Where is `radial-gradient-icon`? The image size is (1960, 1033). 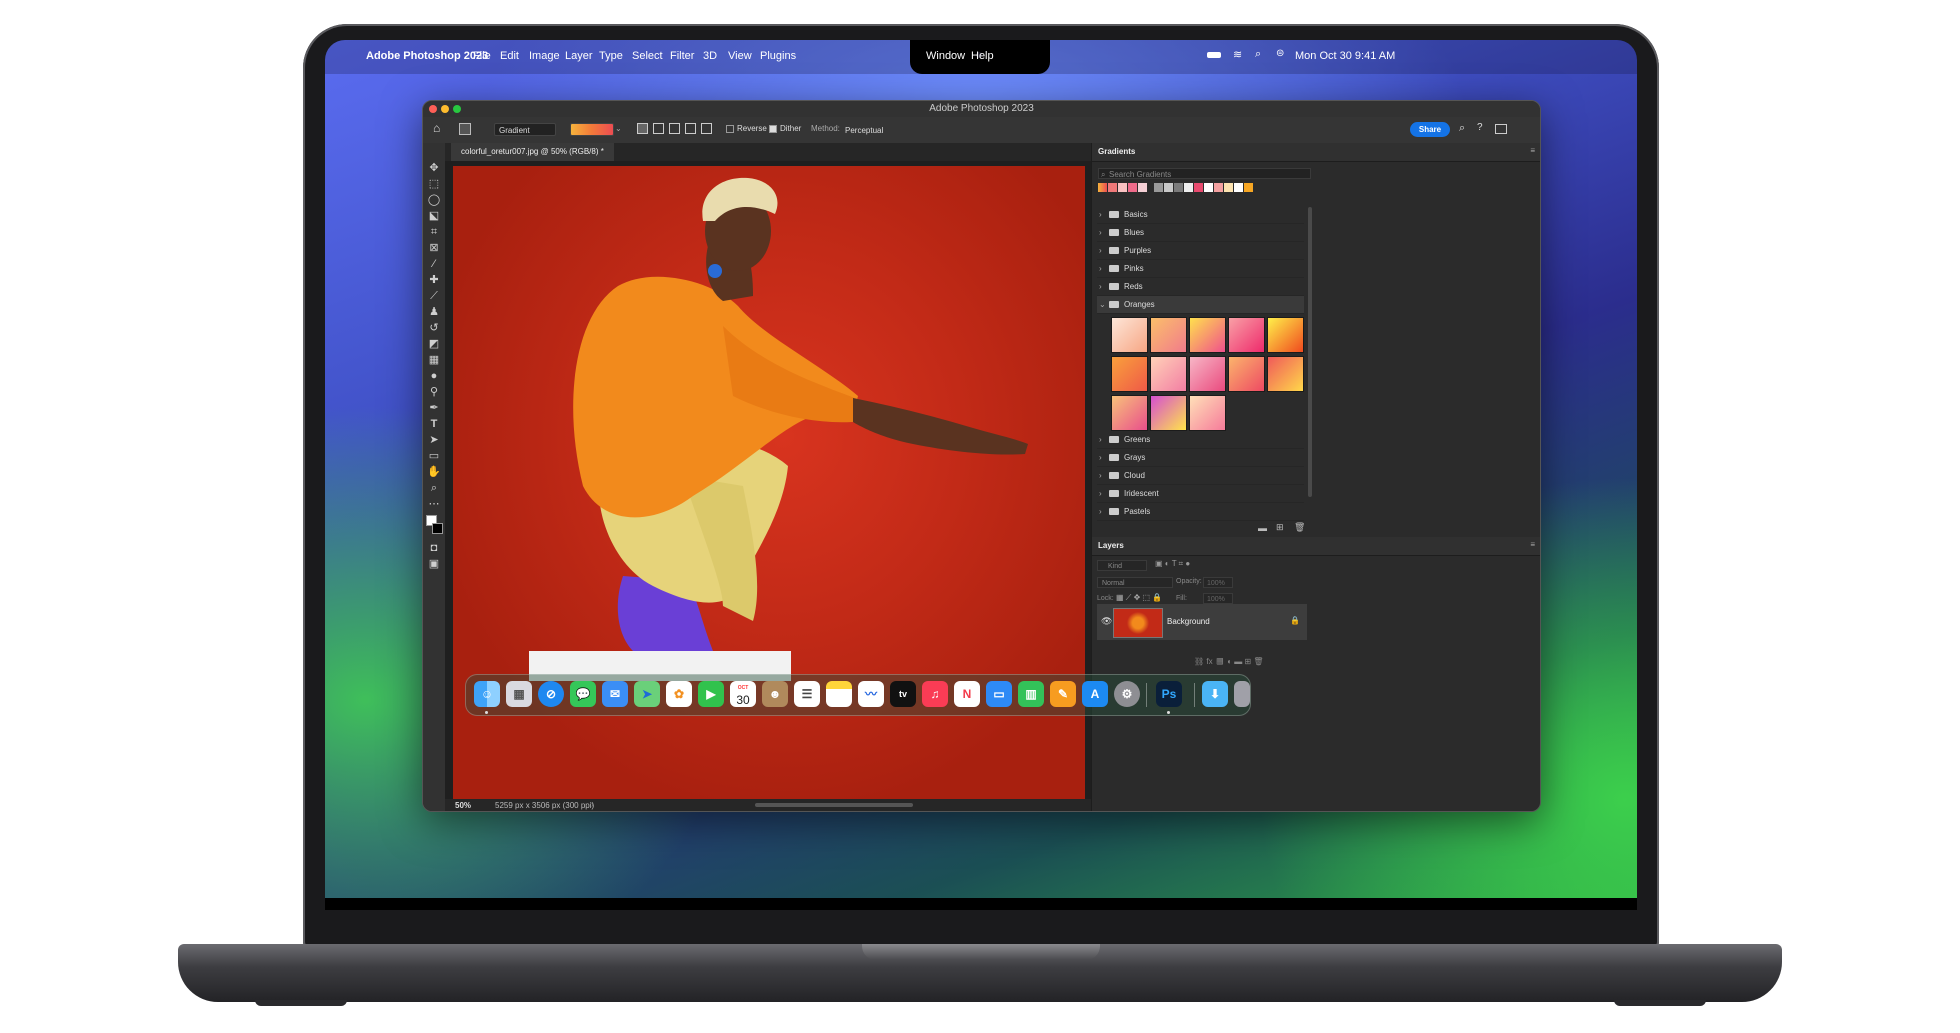 radial-gradient-icon is located at coordinates (658, 128).